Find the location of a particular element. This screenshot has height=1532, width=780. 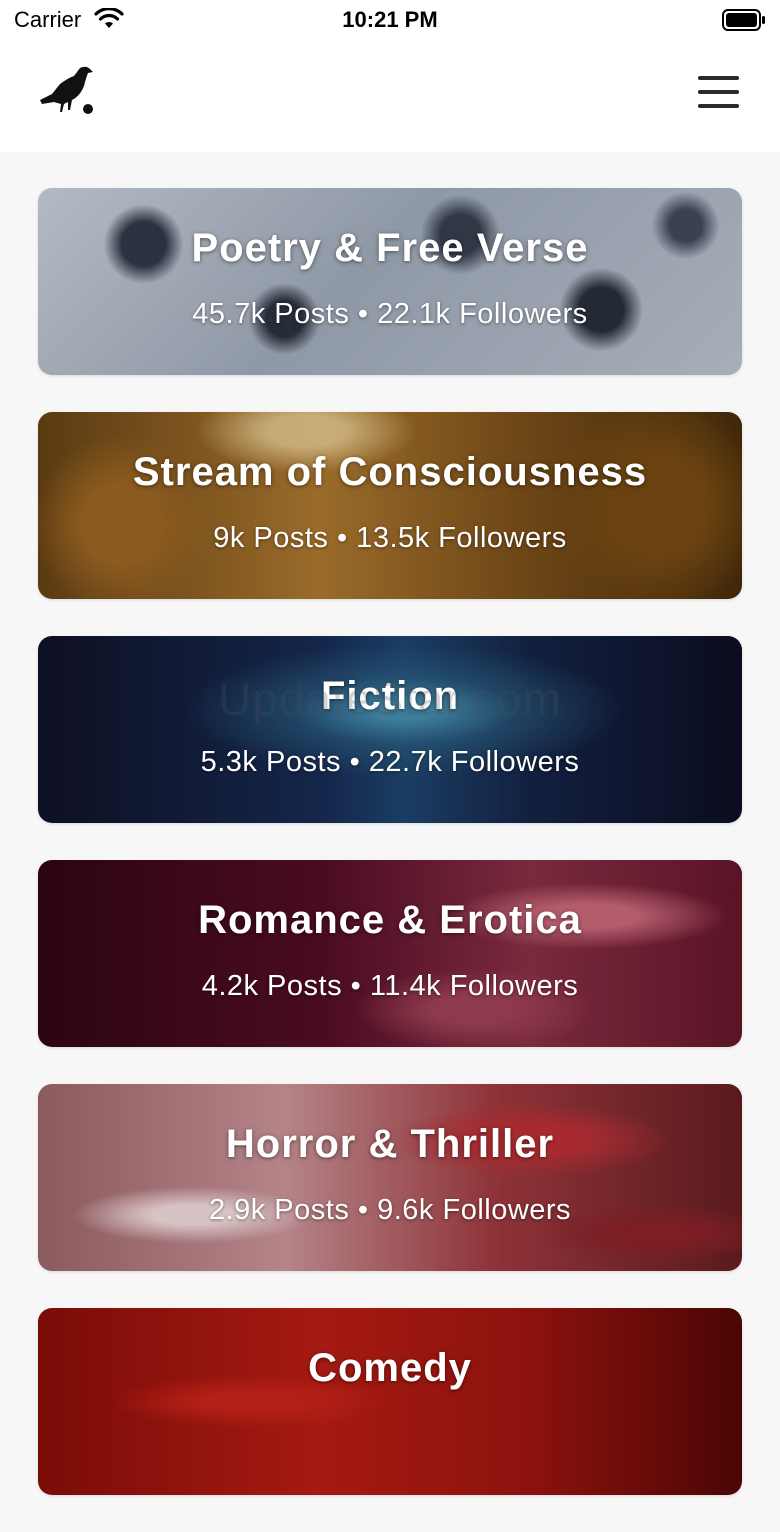

status-time: 10:21 PM is located at coordinates (390, 19).